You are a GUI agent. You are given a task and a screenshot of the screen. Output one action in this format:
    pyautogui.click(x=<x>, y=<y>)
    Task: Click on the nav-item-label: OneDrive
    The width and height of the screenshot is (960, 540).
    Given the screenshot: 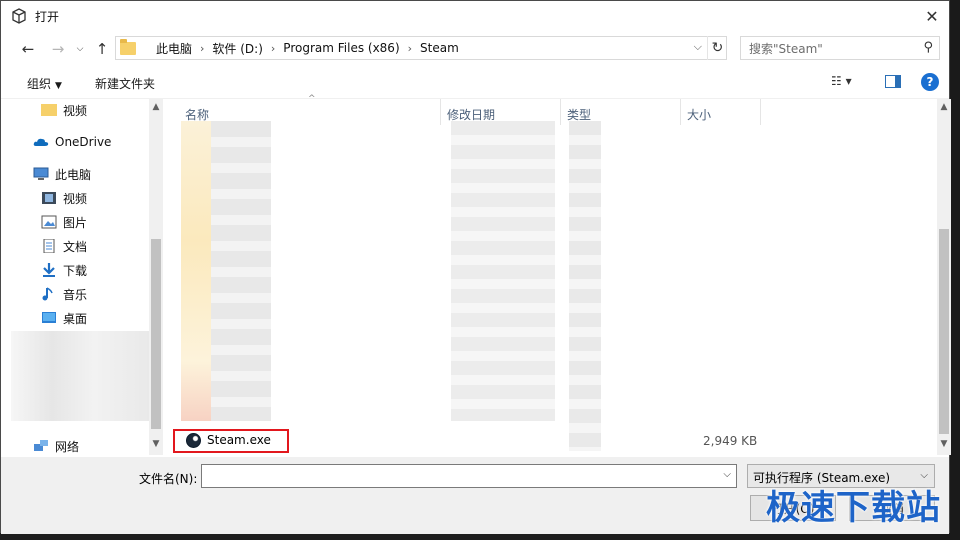 What is the action you would take?
    pyautogui.click(x=83, y=142)
    